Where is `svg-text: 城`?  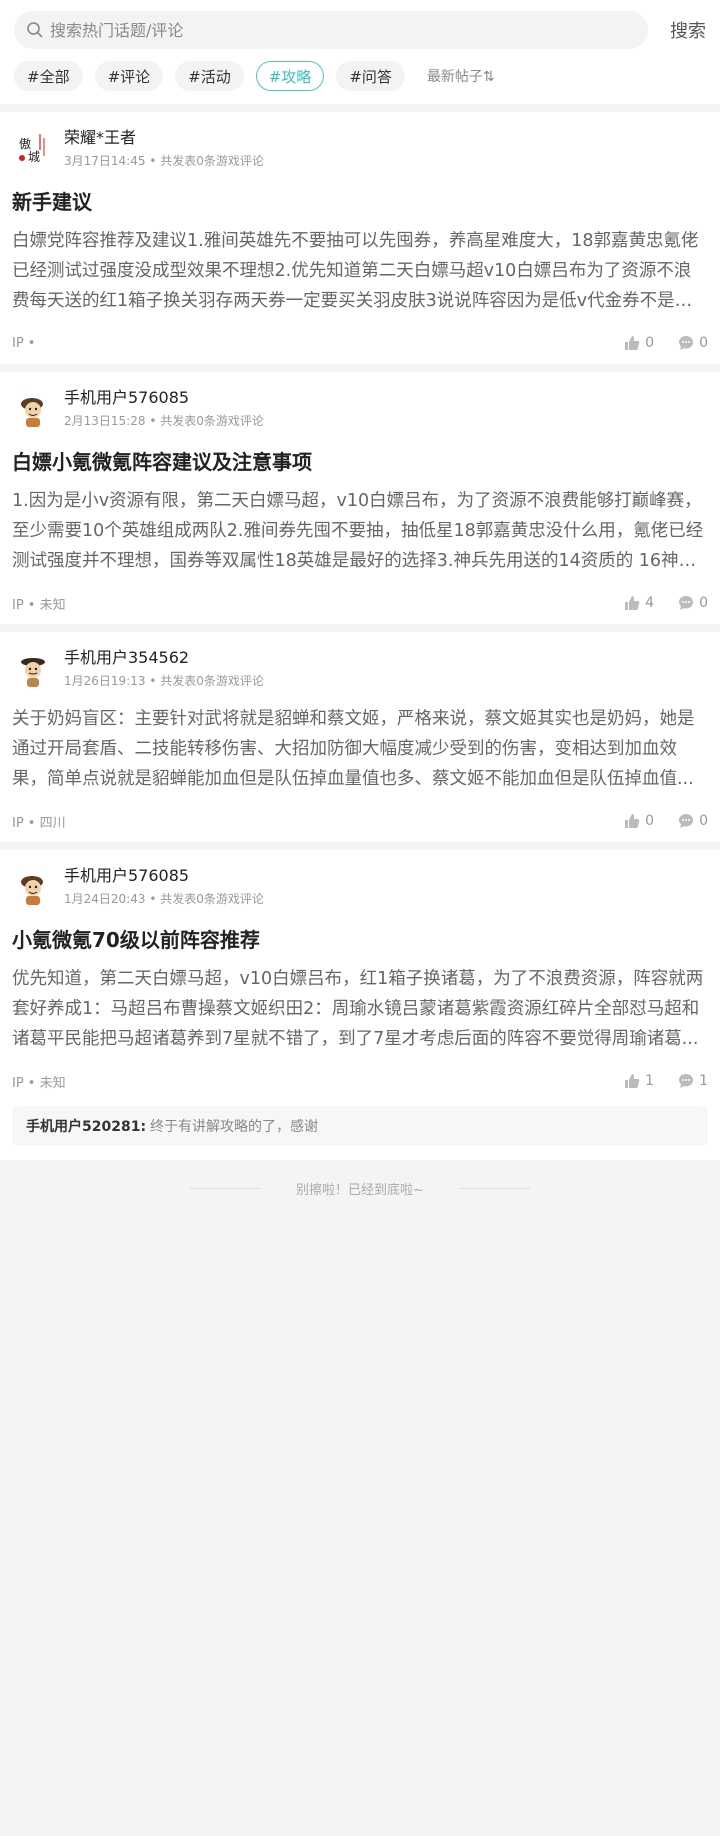
svg-text: 城 is located at coordinates (34, 157).